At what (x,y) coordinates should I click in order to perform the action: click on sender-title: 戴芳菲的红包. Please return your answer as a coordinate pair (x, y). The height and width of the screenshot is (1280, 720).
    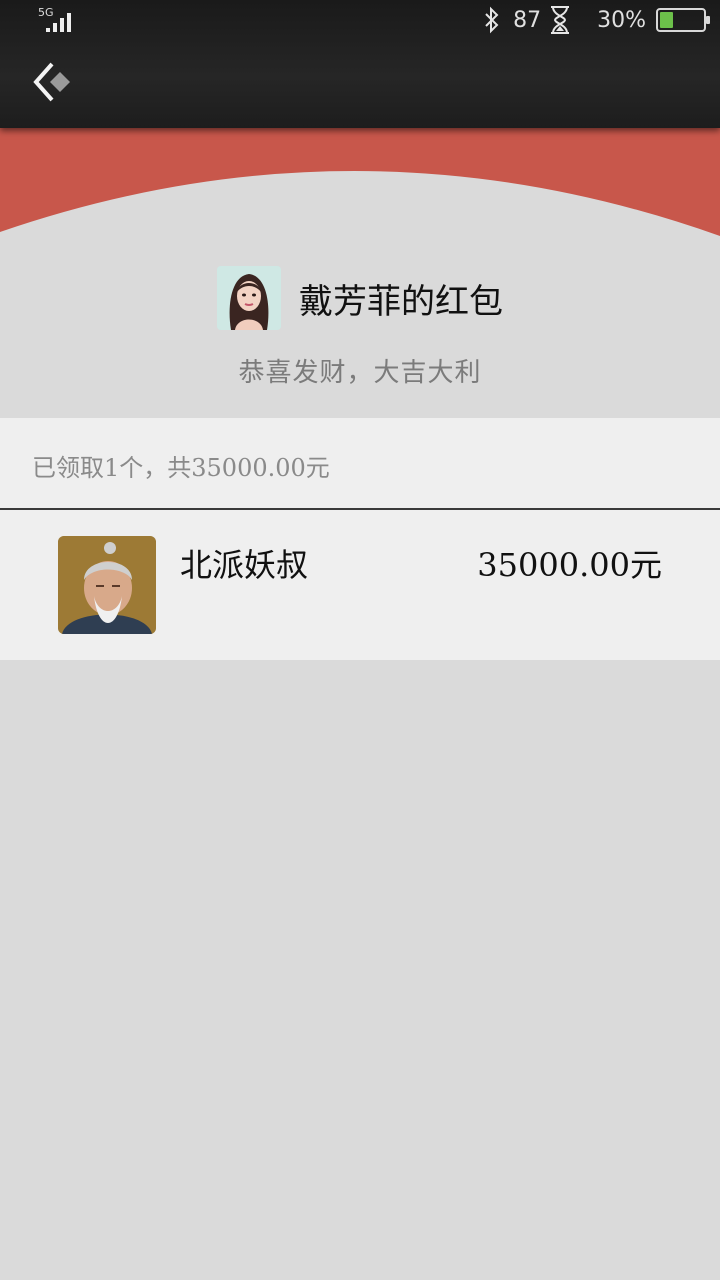
    Looking at the image, I should click on (401, 301).